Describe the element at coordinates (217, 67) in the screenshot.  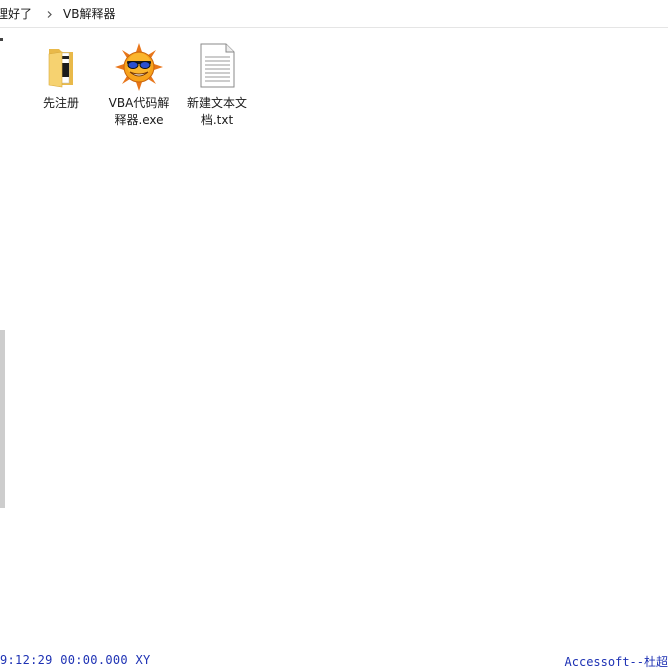
I see `text-document-icon` at that location.